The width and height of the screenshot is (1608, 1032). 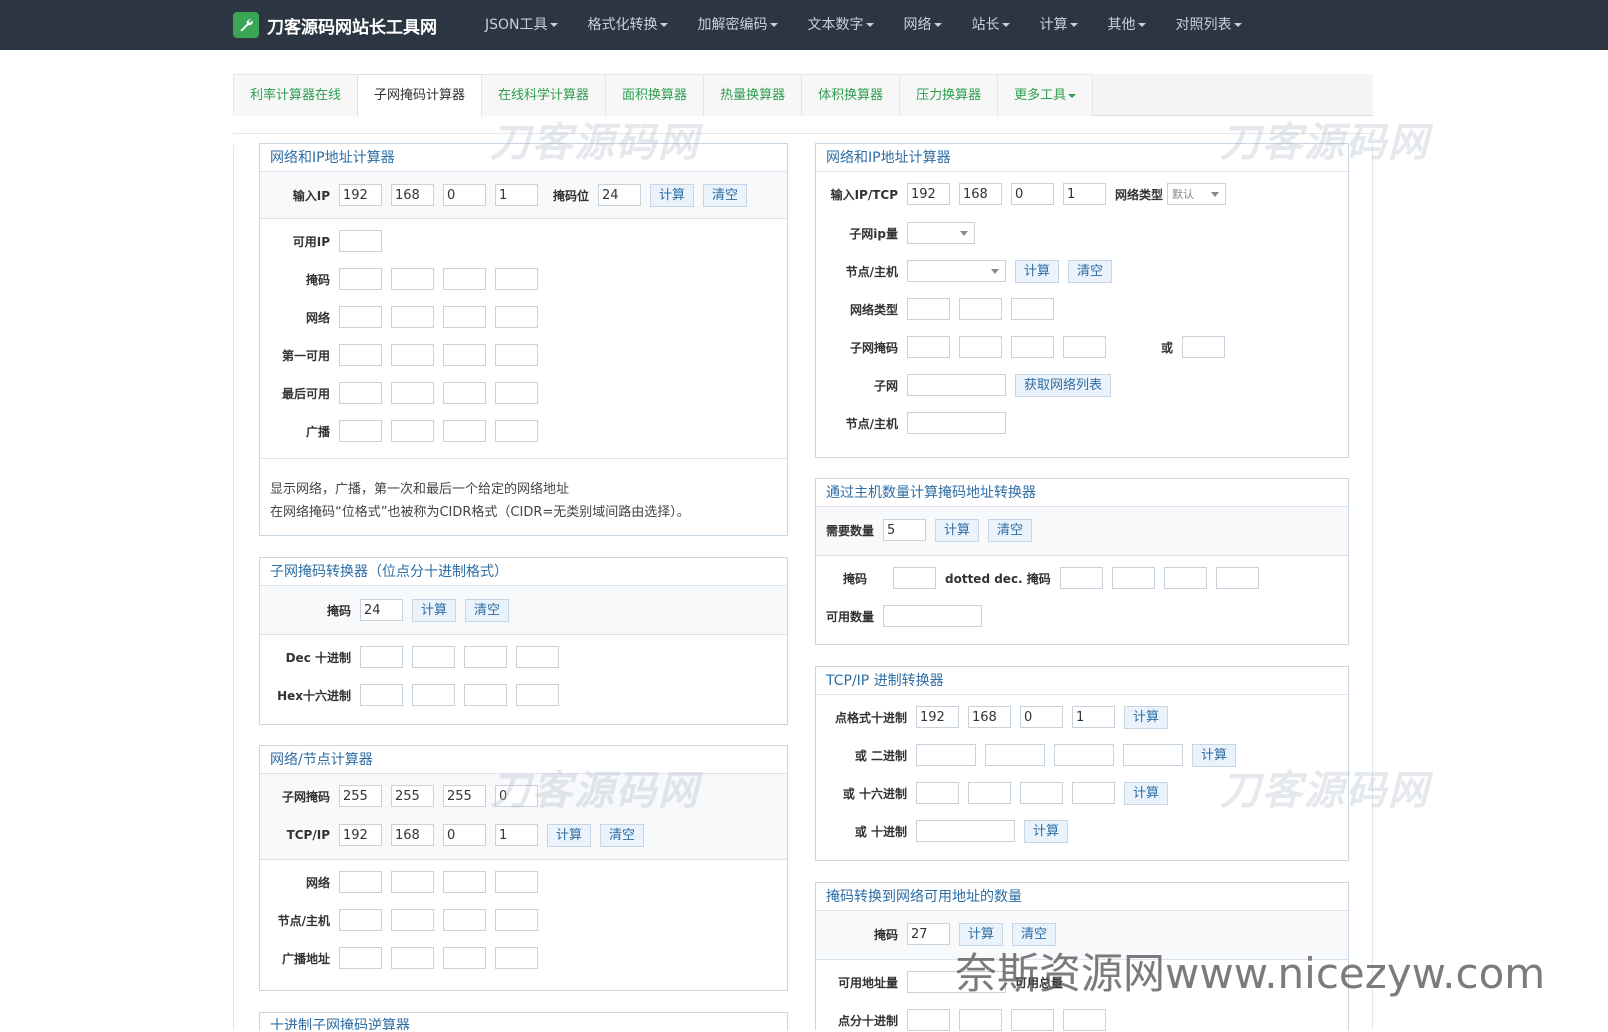 What do you see at coordinates (738, 25) in the screenshot?
I see `nav-item-crypto: 加解密编码` at bounding box center [738, 25].